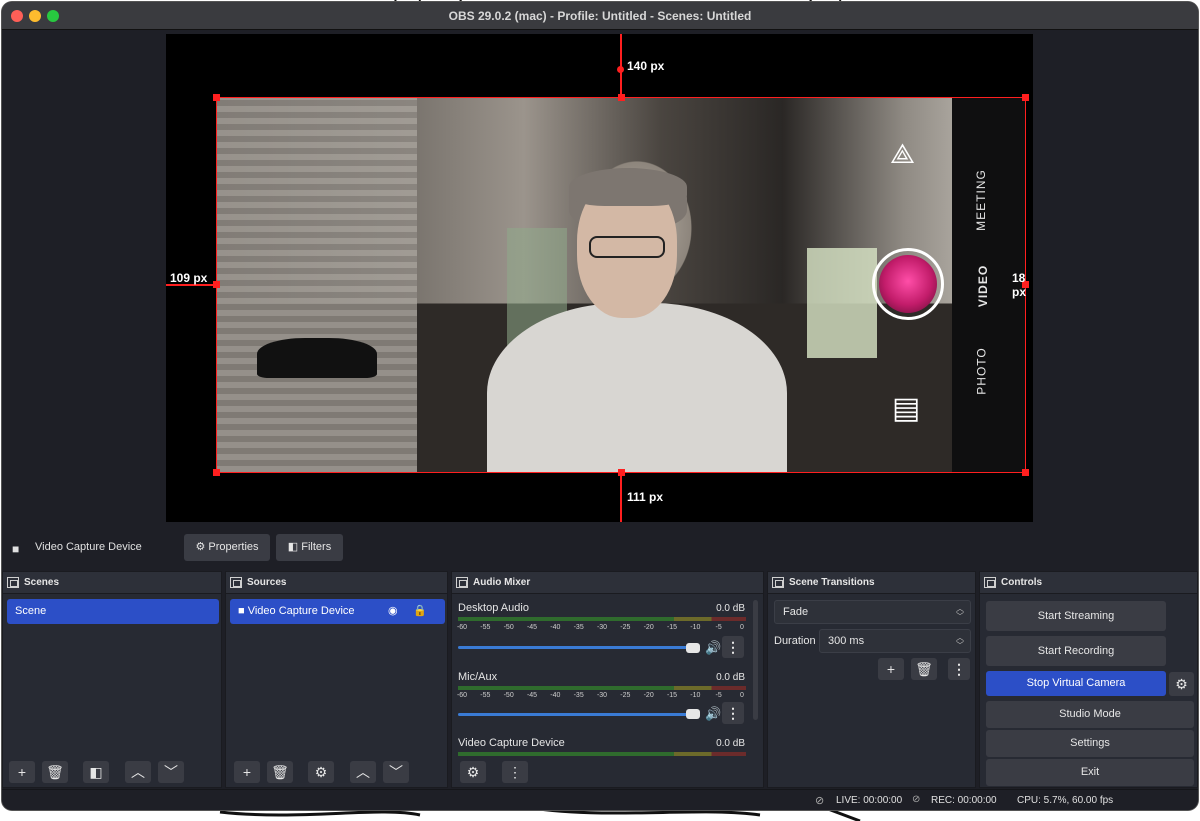 The image size is (1200, 821). I want to click on guide-line-bottom, so click(621, 497).